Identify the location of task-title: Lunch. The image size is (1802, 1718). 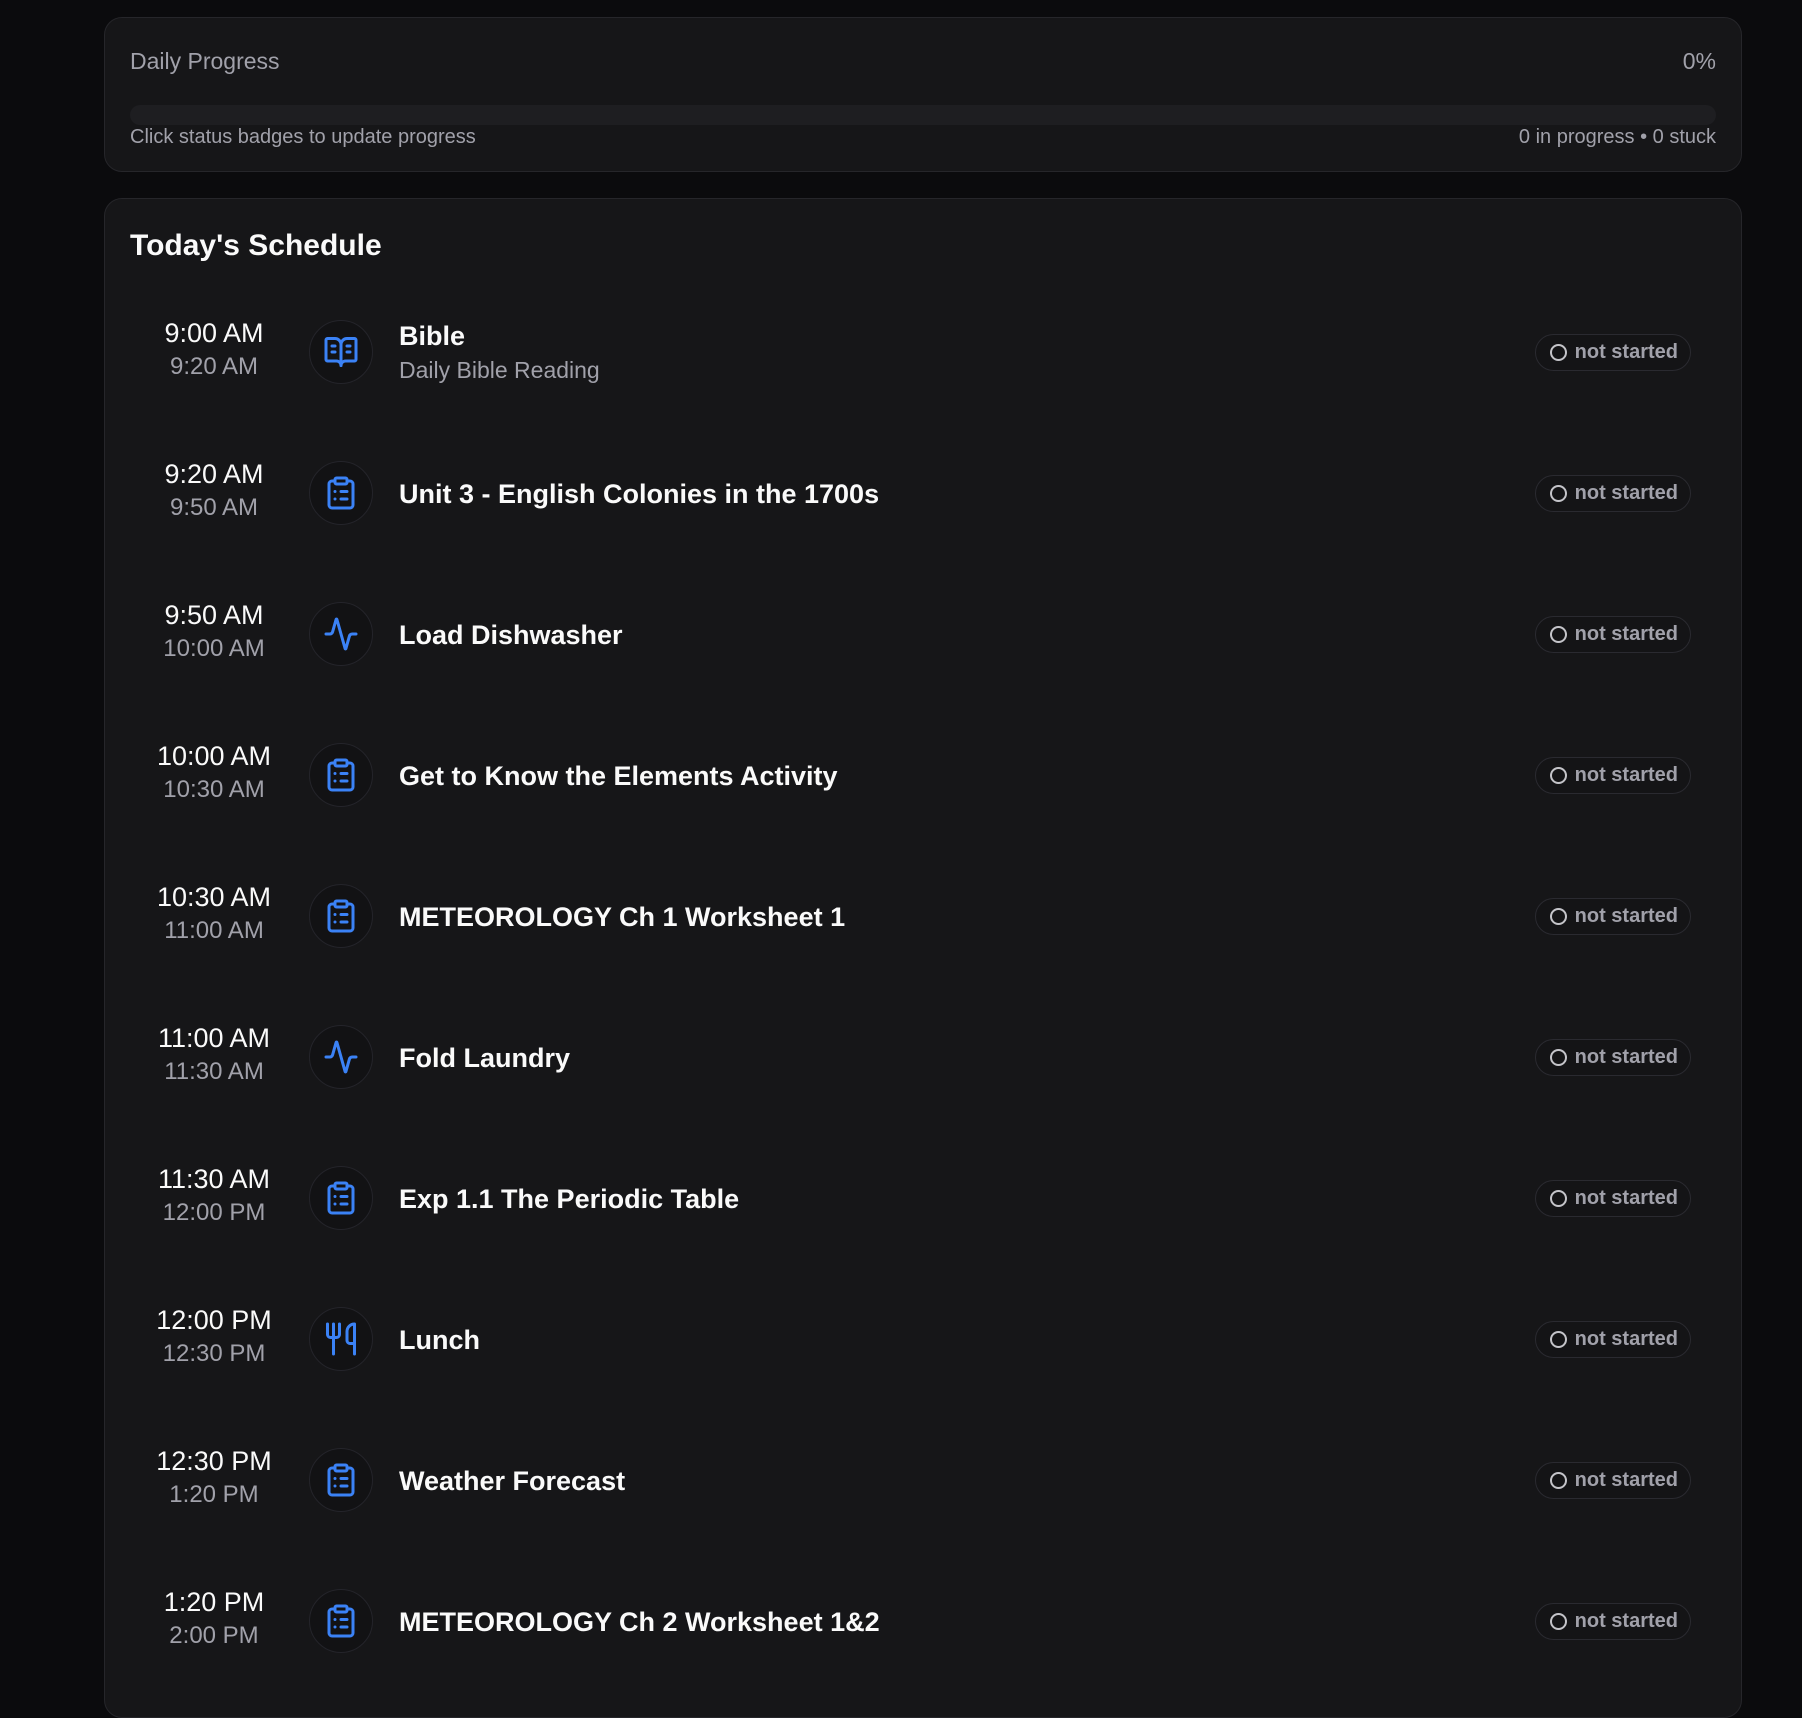
(439, 1339).